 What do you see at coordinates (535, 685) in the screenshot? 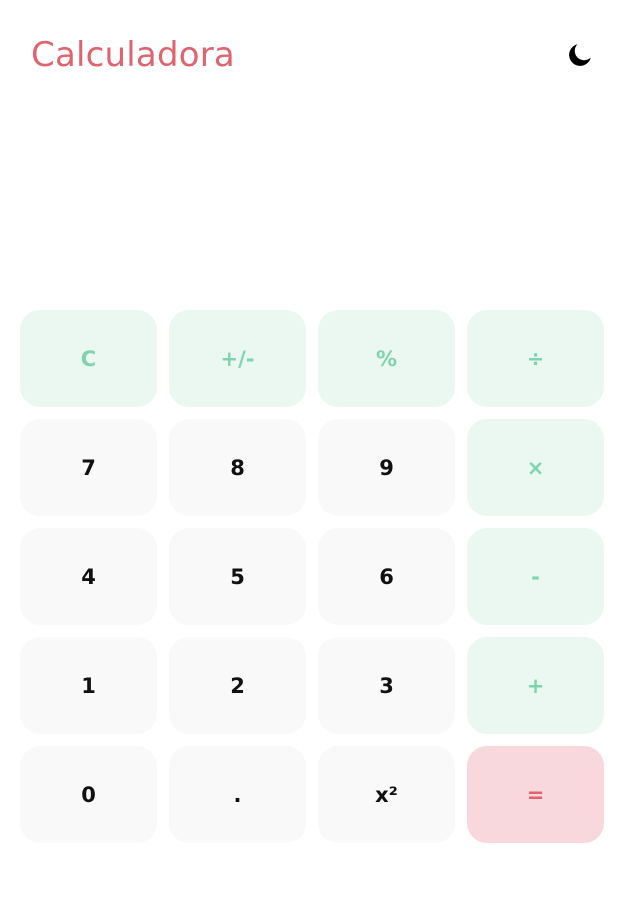
I see `add-button: +` at bounding box center [535, 685].